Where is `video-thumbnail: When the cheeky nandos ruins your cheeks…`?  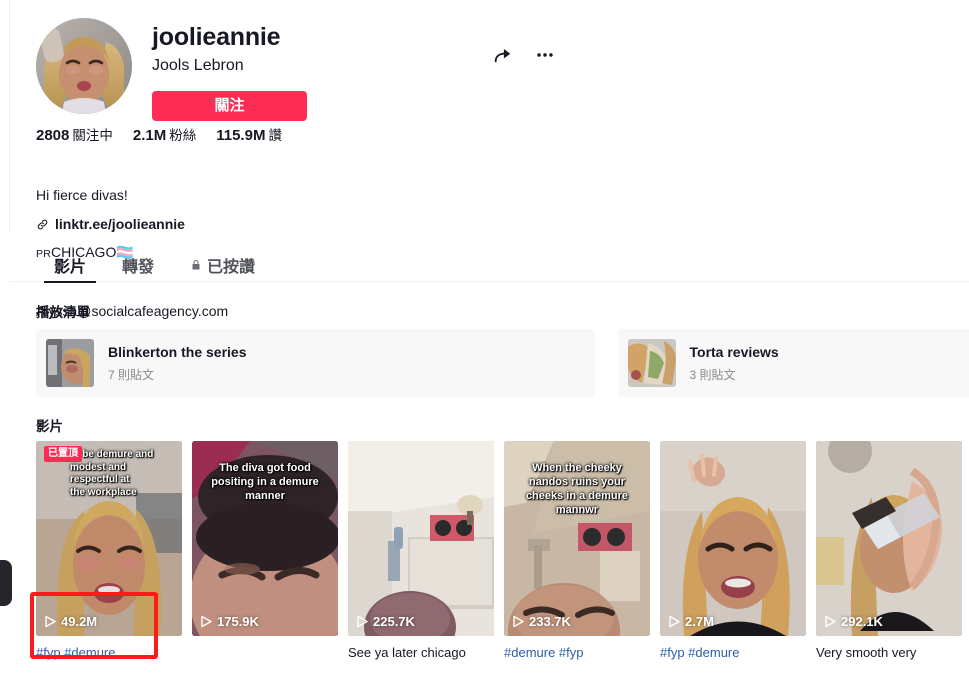 video-thumbnail: When the cheeky nandos ruins your cheeks… is located at coordinates (577, 538).